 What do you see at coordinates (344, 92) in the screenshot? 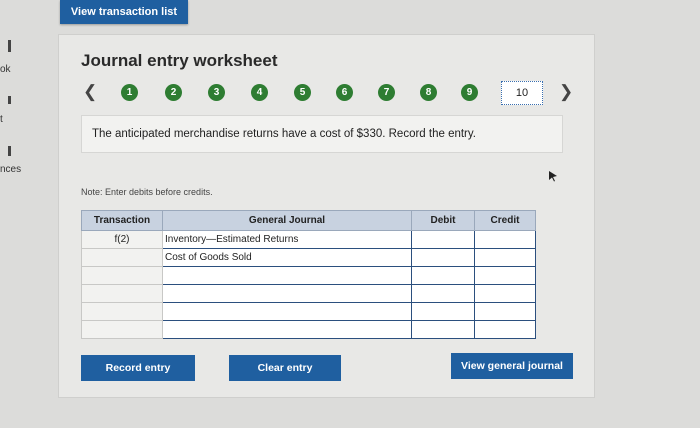
I see `step-6: 6` at bounding box center [344, 92].